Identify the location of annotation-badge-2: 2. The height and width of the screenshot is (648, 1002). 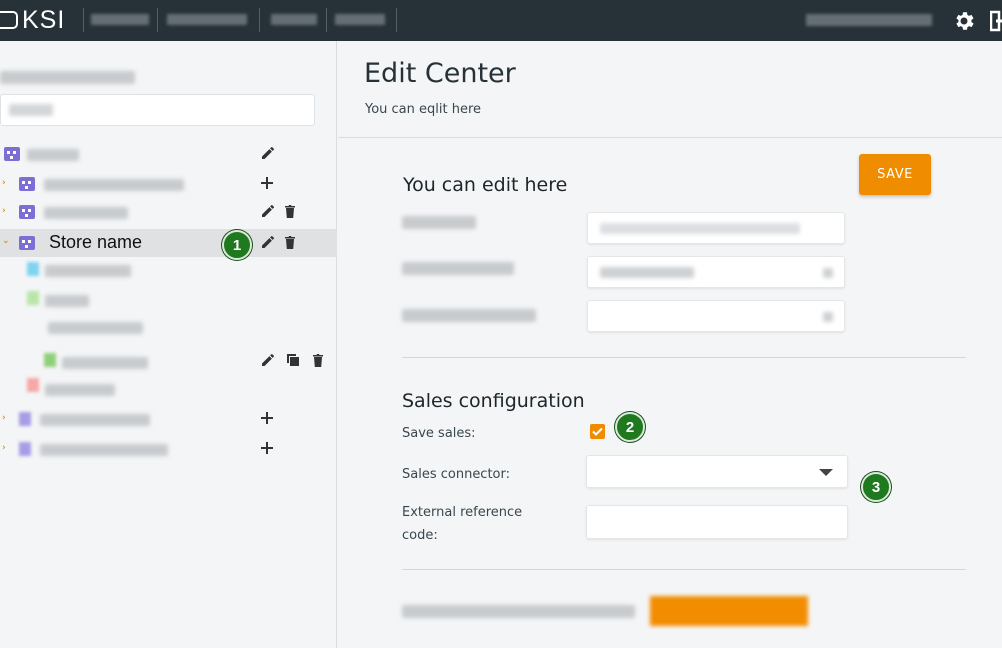
(630, 427).